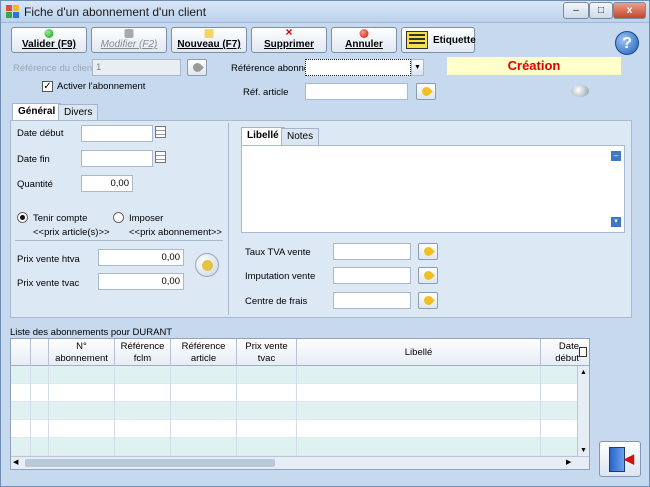  Describe the element at coordinates (49, 33) in the screenshot. I see `green-light-icon` at that location.